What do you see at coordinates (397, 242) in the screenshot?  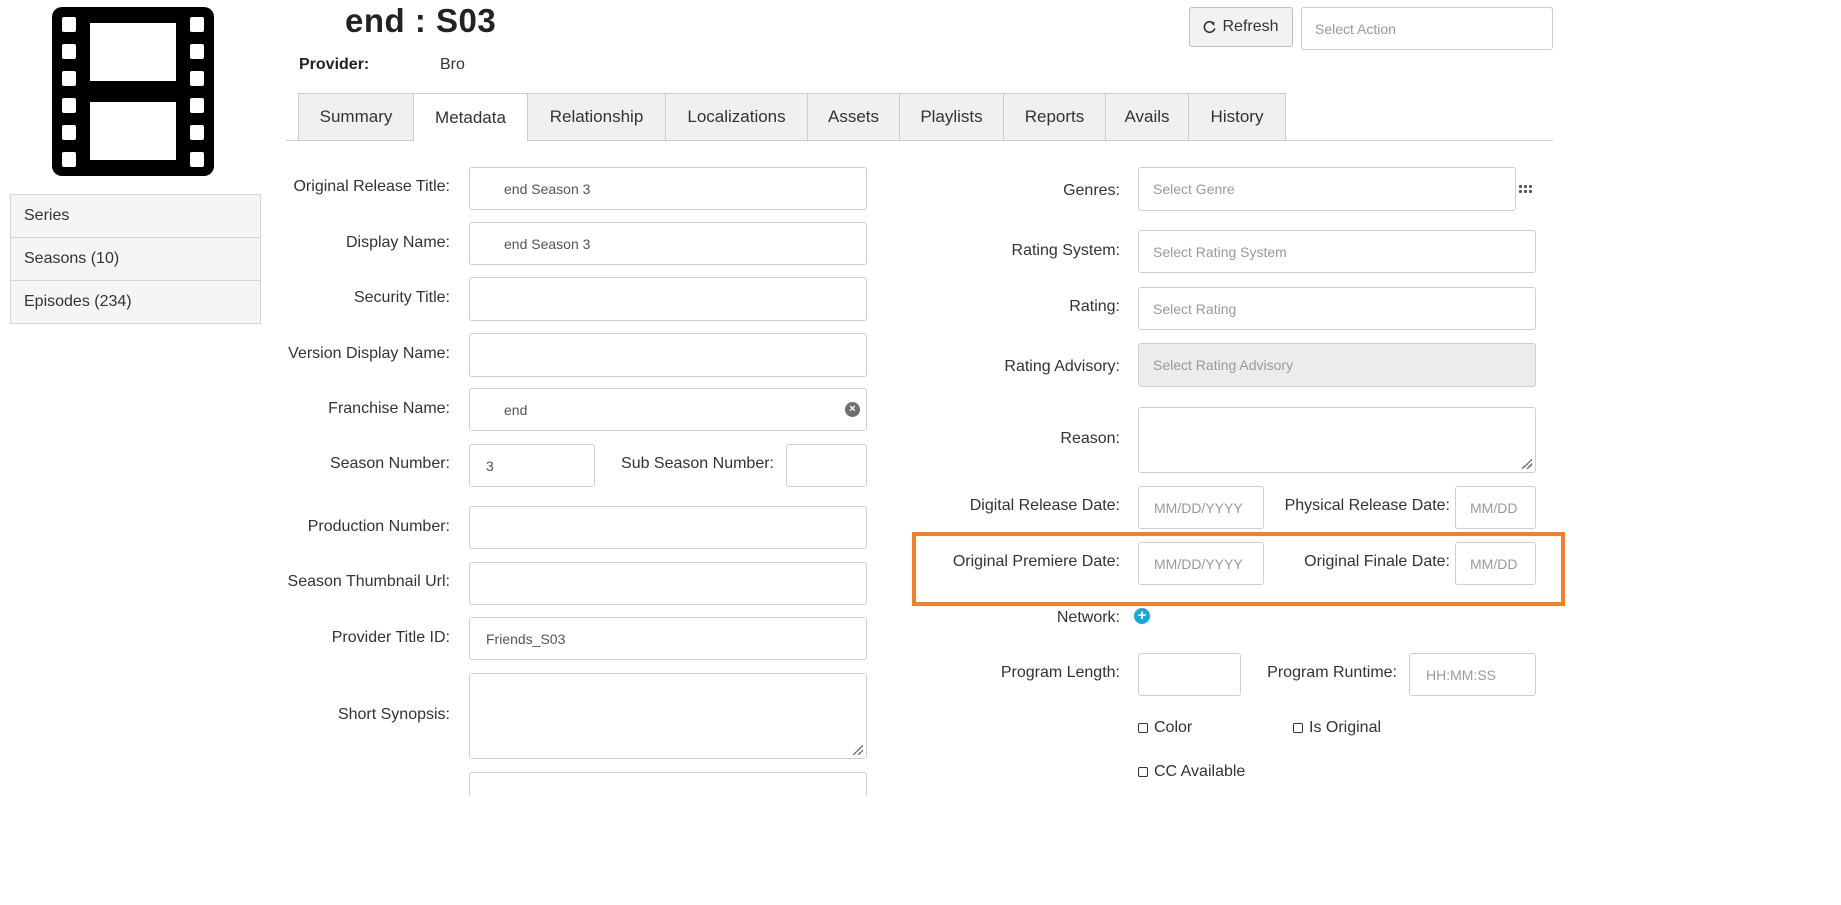 I see `display-name-label: Display Name:` at bounding box center [397, 242].